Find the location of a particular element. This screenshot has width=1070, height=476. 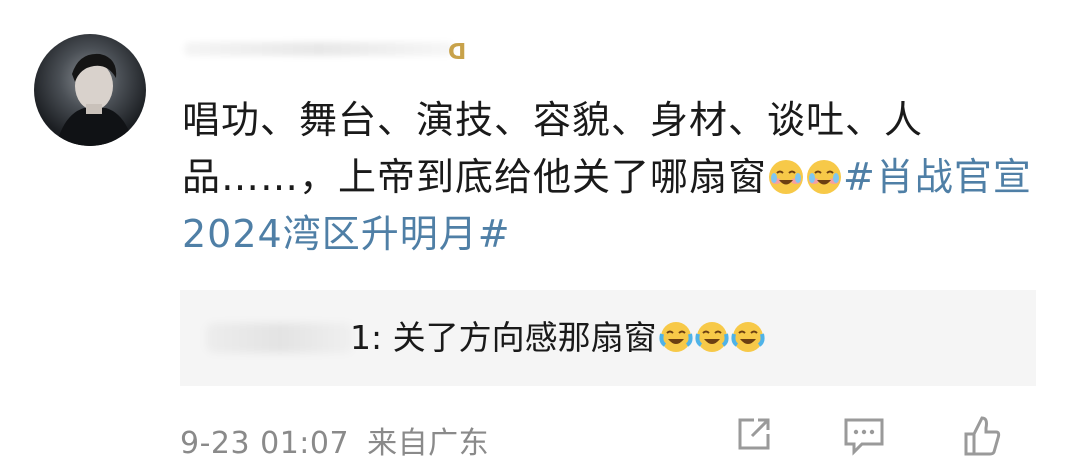

post-source: 来自广东 is located at coordinates (428, 443).